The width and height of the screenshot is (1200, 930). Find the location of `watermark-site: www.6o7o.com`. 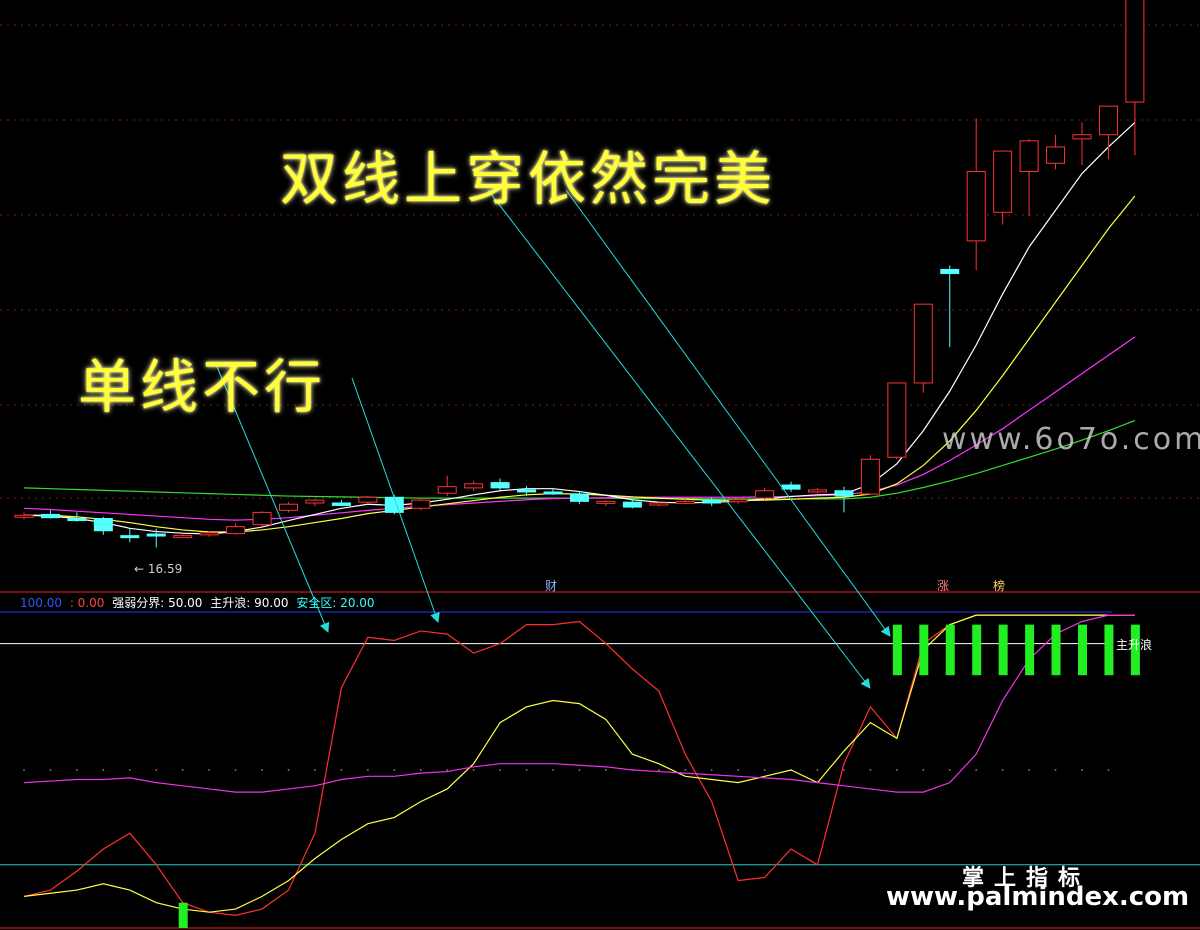

watermark-site: www.6o7o.com is located at coordinates (1071, 439).